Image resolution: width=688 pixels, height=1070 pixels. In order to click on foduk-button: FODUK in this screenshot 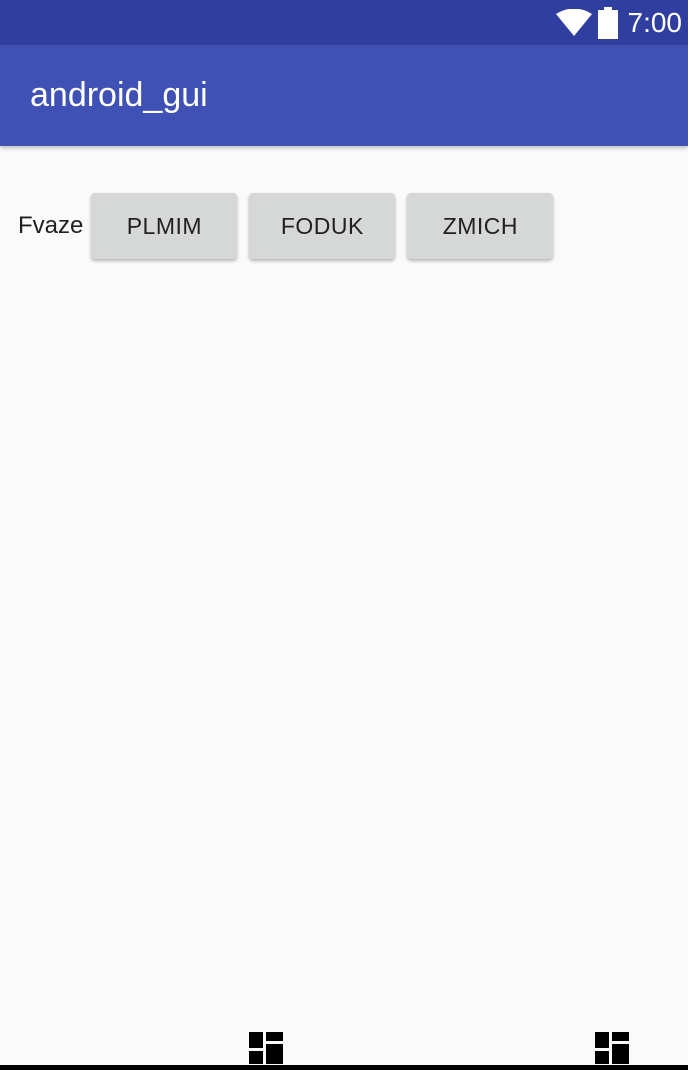, I will do `click(322, 226)`.